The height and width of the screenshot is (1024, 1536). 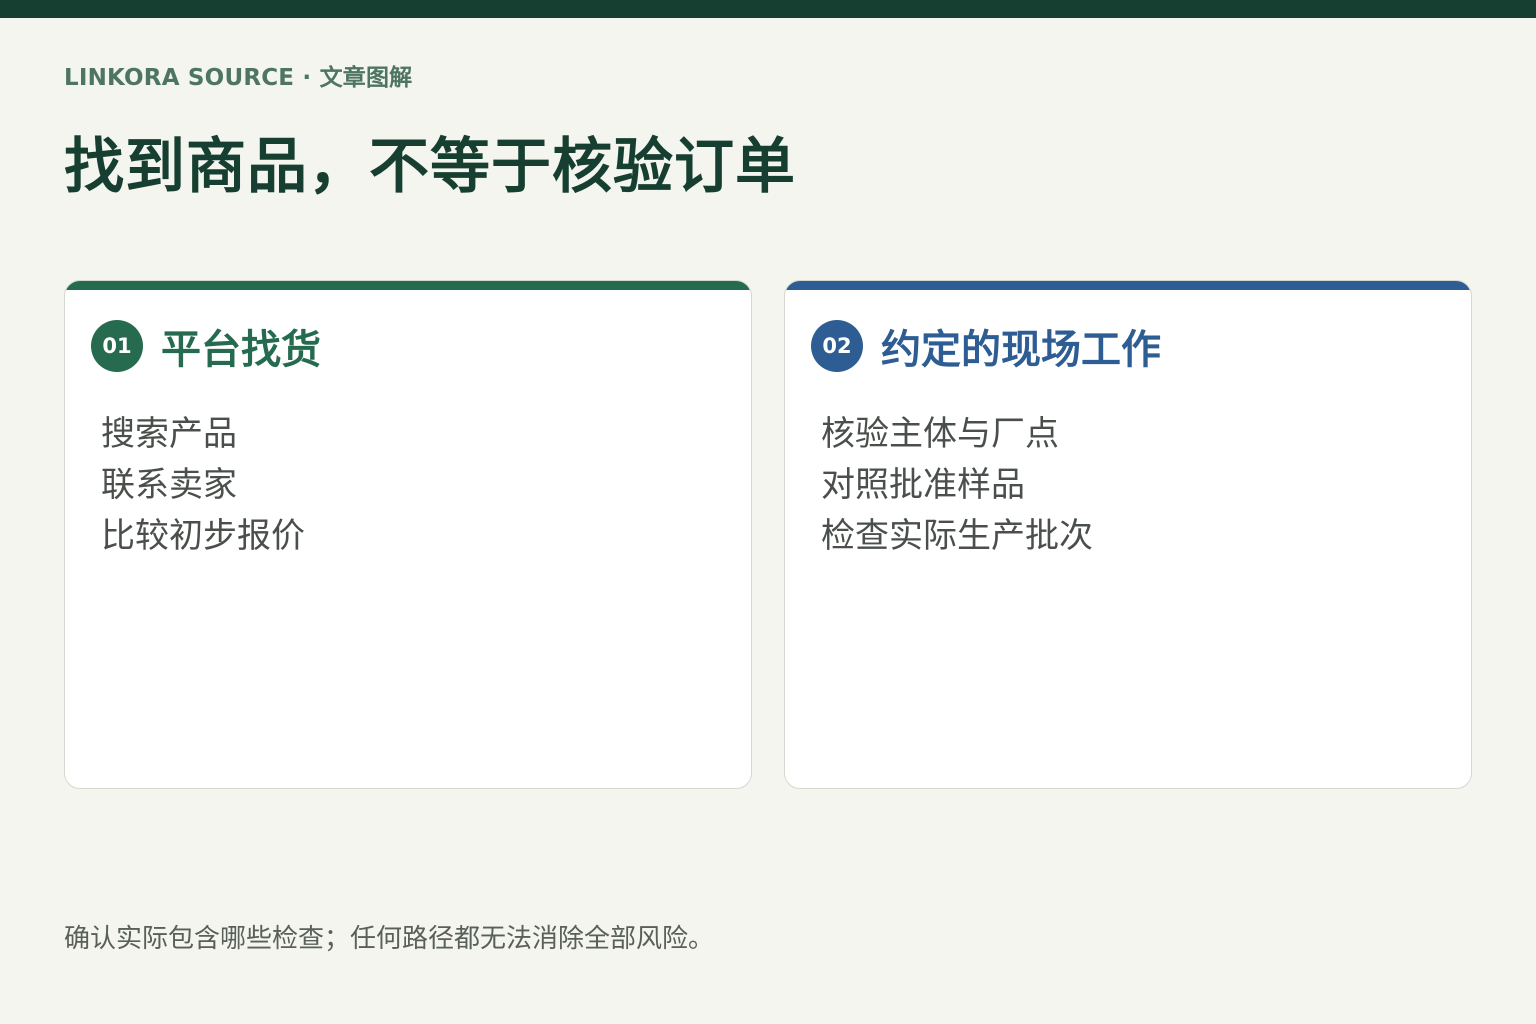 I want to click on card-header: 02 约定的现场工作, so click(x=986, y=346).